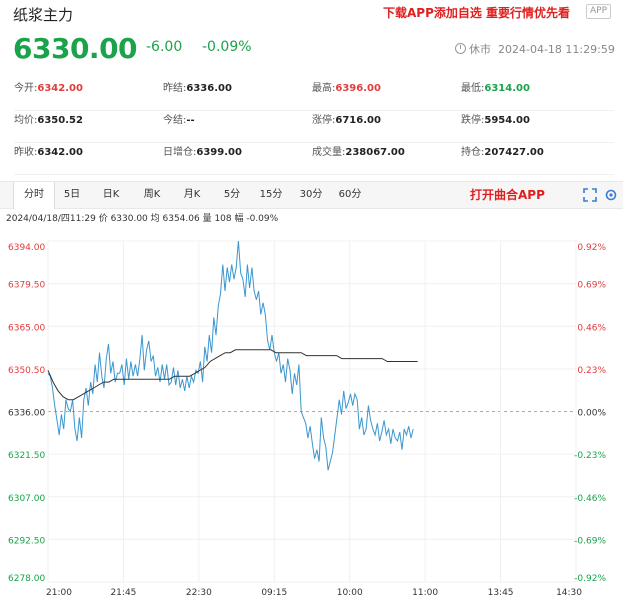  Describe the element at coordinates (590, 499) in the screenshot. I see `pct-tick-label: -0.46%` at that location.